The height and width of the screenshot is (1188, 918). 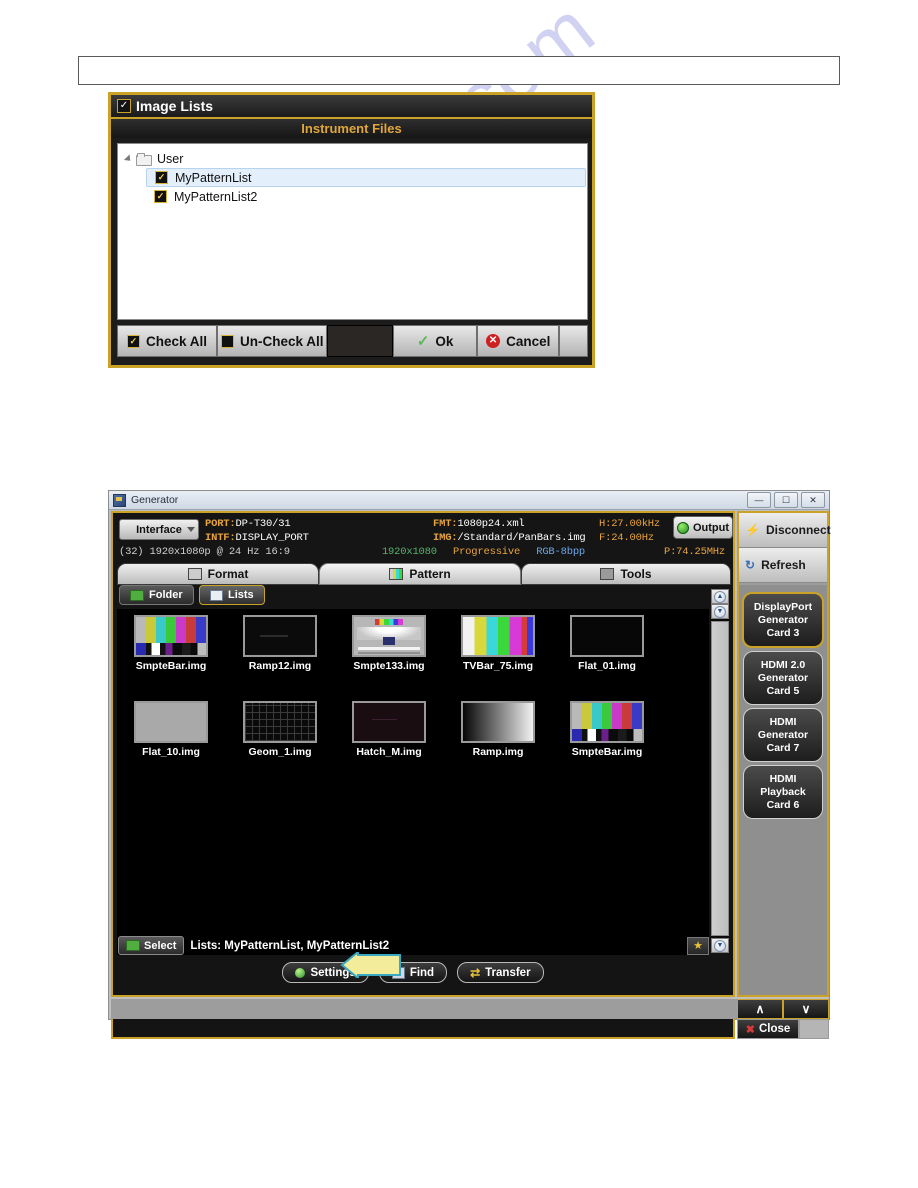 I want to click on pattern-preview-flat01, so click(x=607, y=636).